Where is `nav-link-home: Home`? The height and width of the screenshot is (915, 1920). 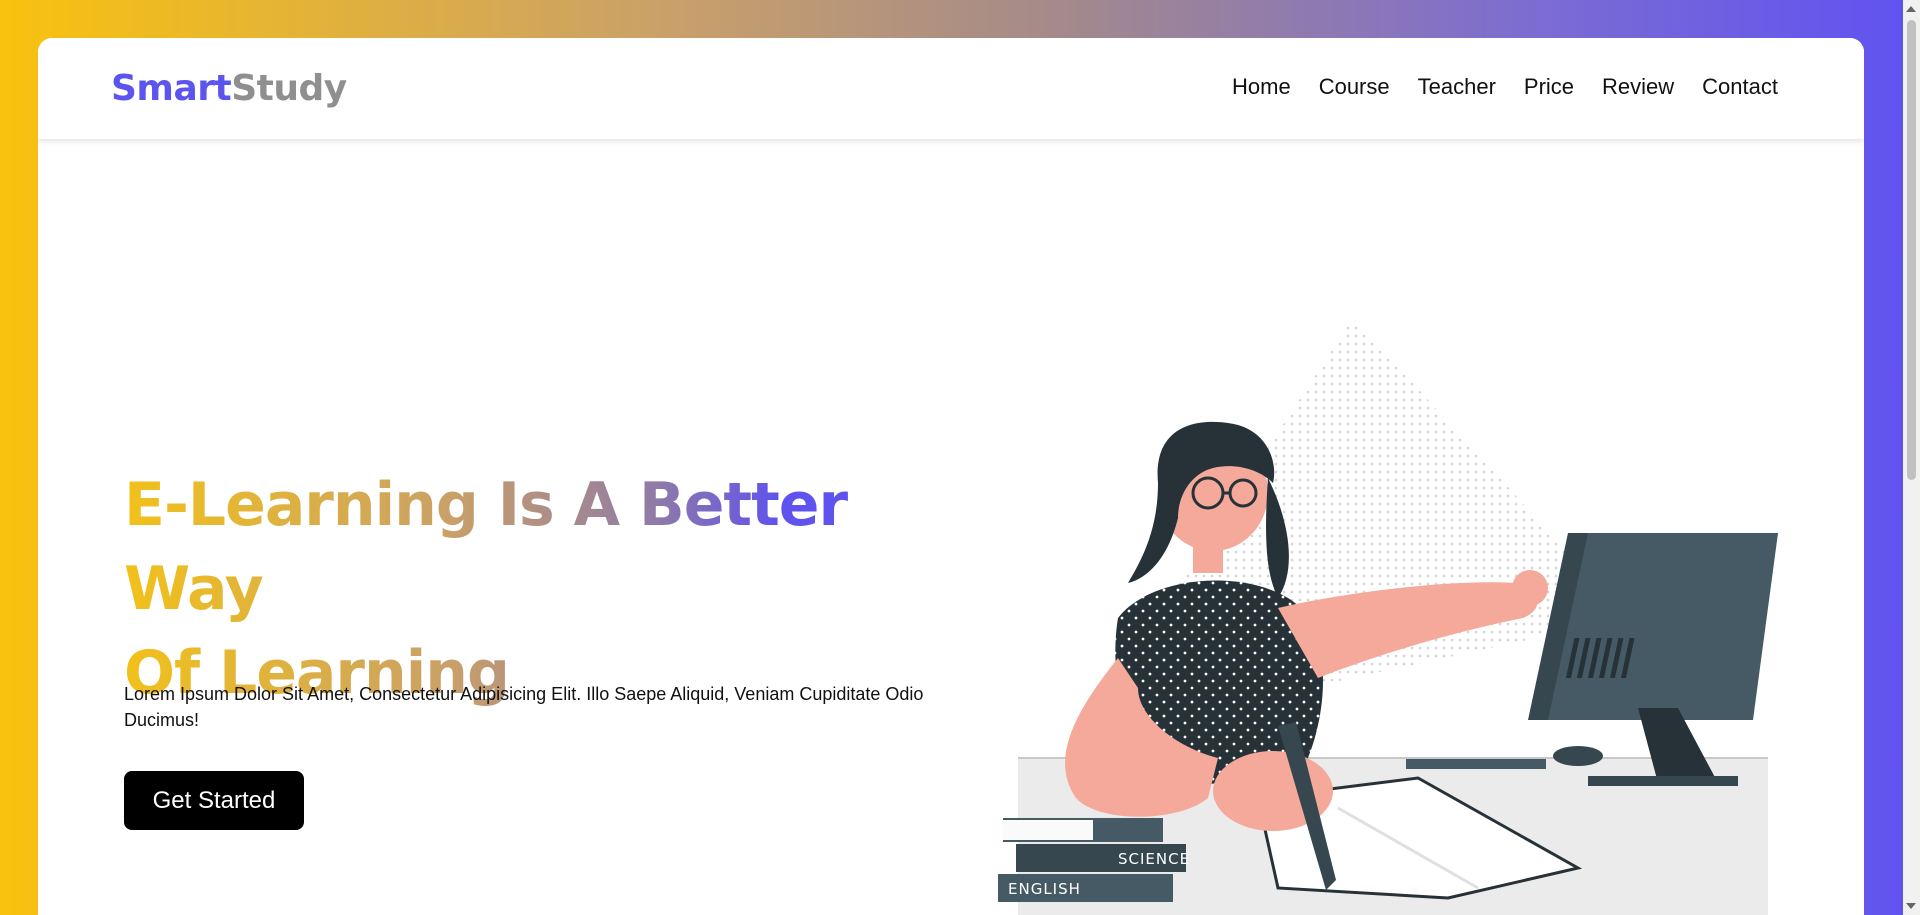
nav-link-home: Home is located at coordinates (1261, 87).